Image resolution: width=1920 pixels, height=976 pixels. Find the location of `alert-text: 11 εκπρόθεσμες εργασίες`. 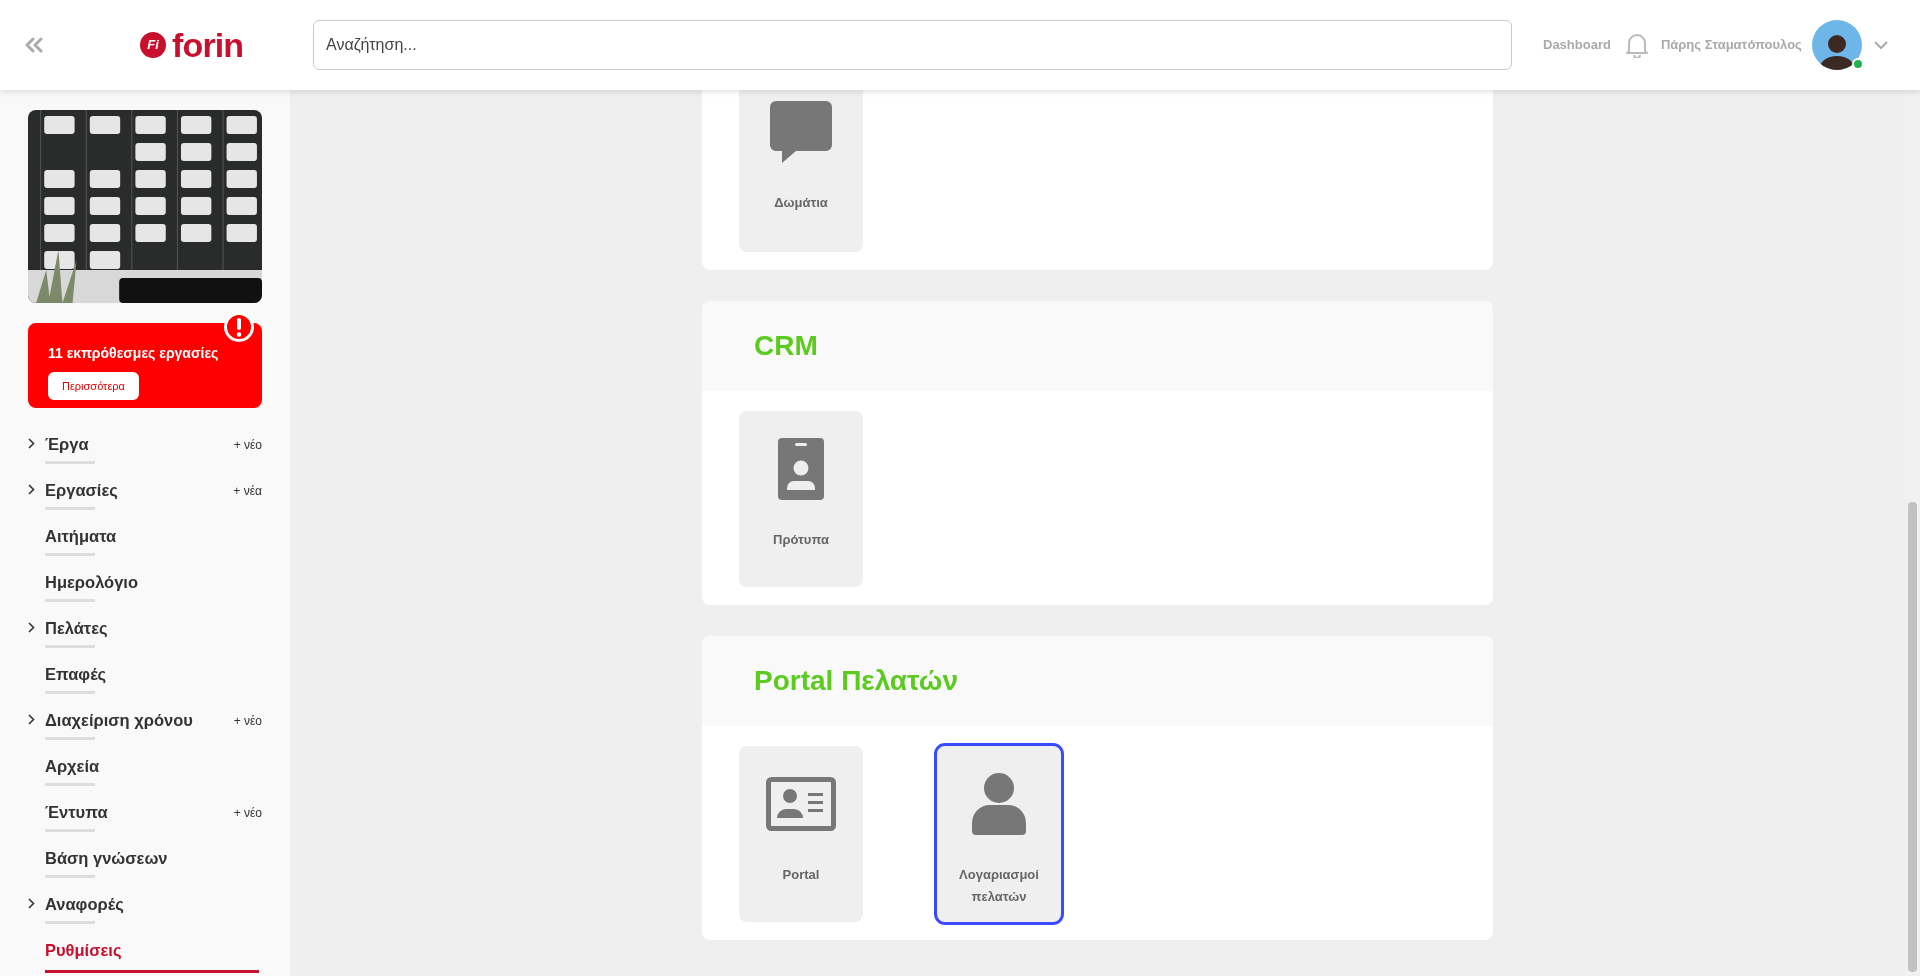

alert-text: 11 εκπρόθεσμες εργασίες is located at coordinates (134, 353).